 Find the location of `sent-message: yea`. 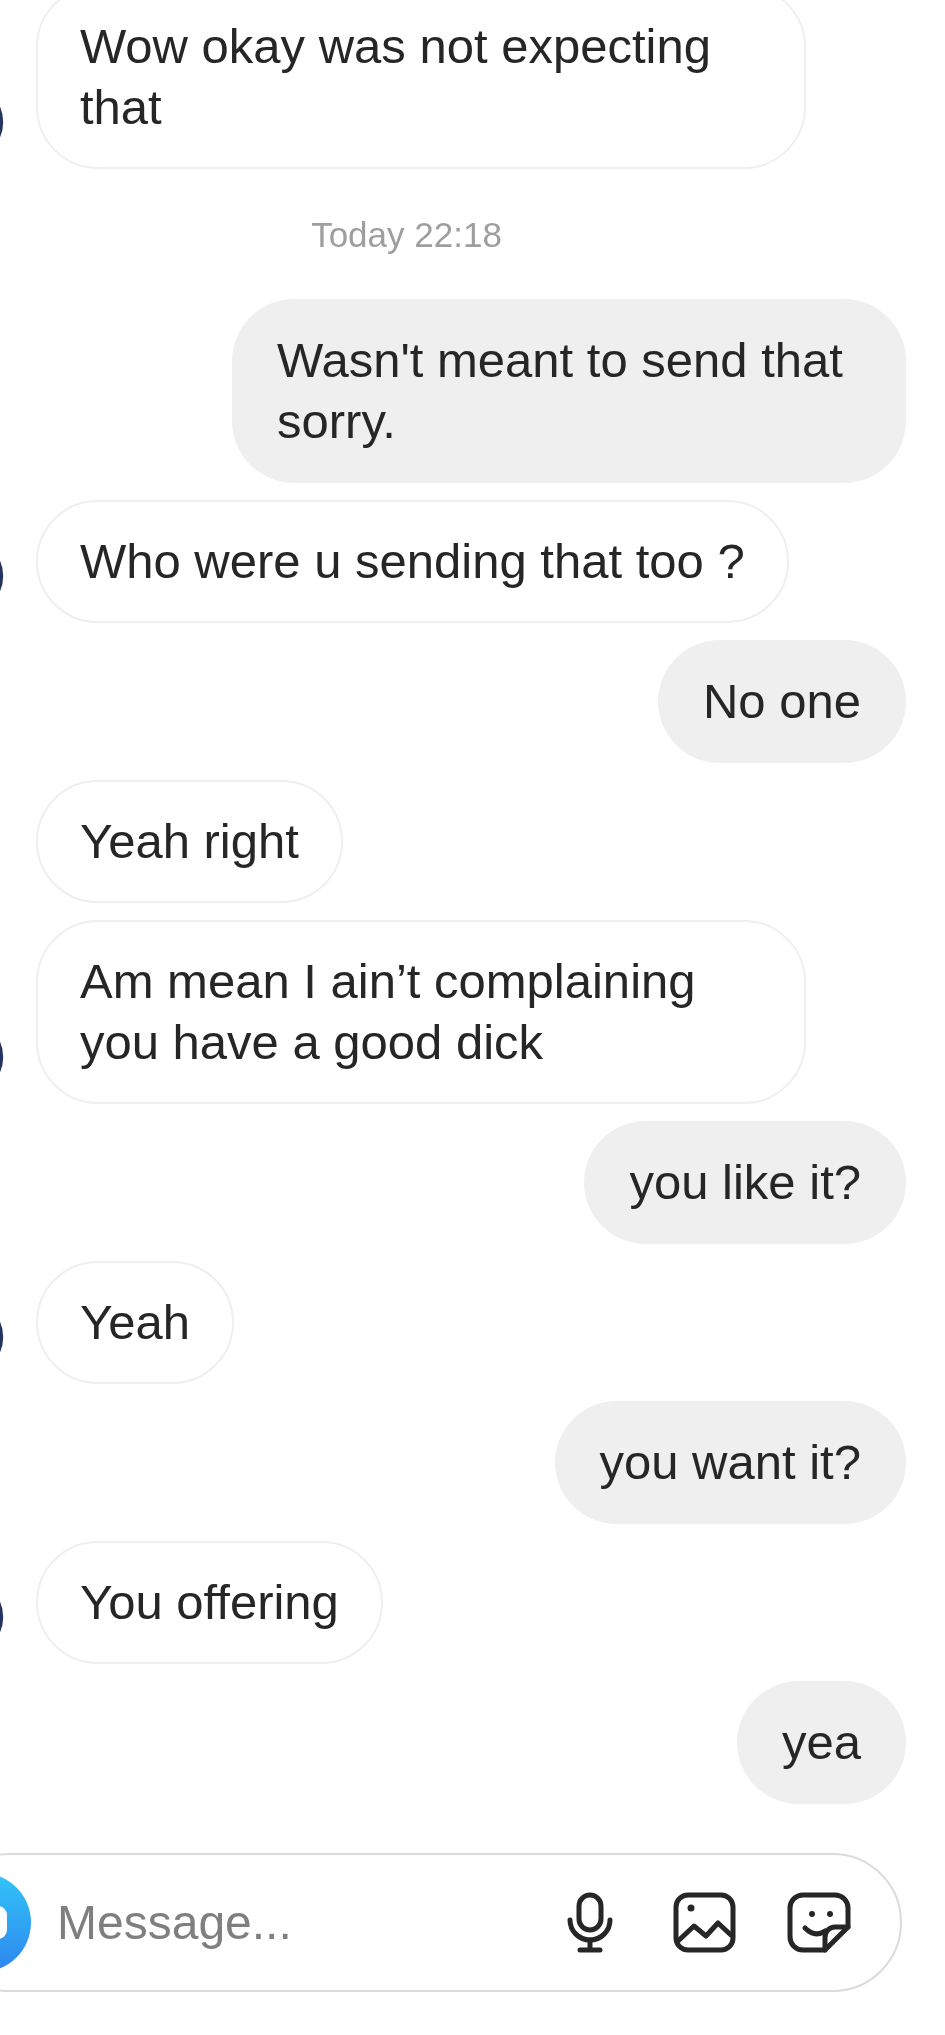

sent-message: yea is located at coordinates (821, 1742).